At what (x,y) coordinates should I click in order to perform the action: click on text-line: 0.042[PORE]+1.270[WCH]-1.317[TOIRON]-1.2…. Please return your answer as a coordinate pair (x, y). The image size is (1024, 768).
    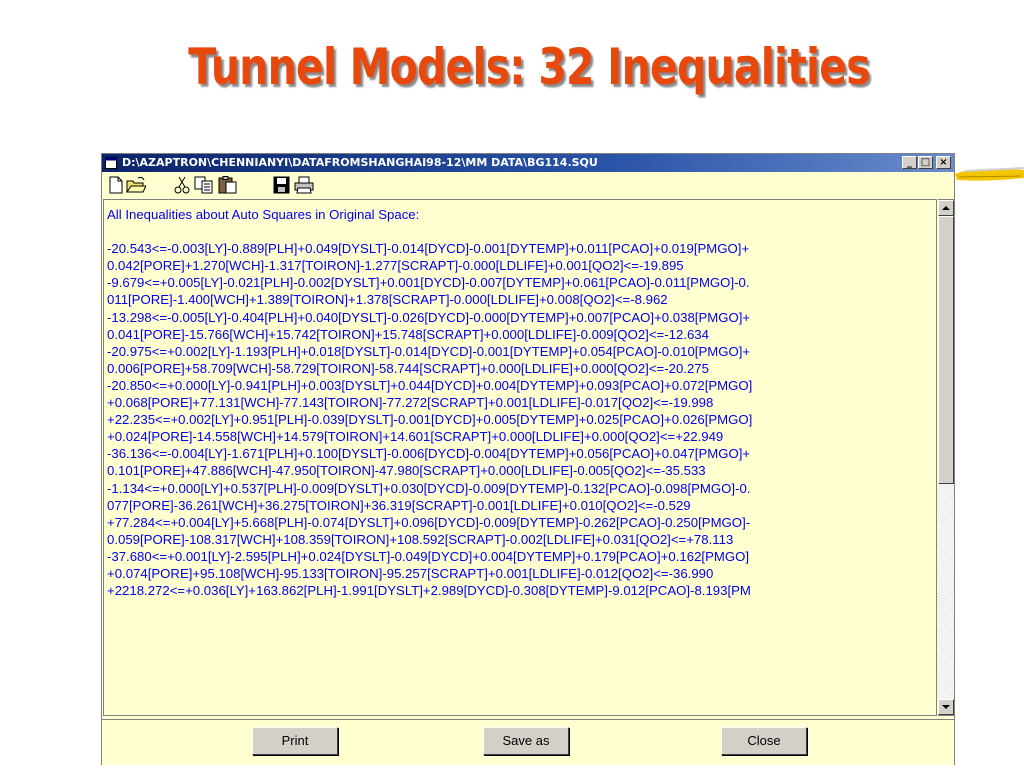
    Looking at the image, I should click on (395, 266).